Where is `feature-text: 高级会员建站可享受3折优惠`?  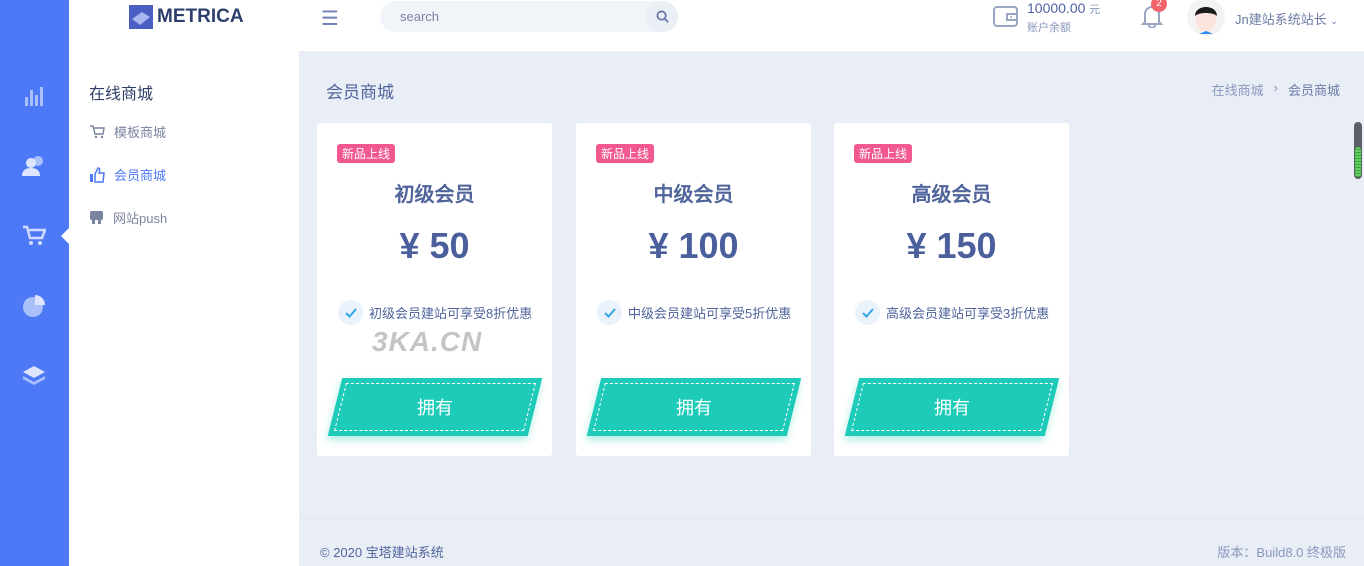 feature-text: 高级会员建站可享受3折优惠 is located at coordinates (968, 313).